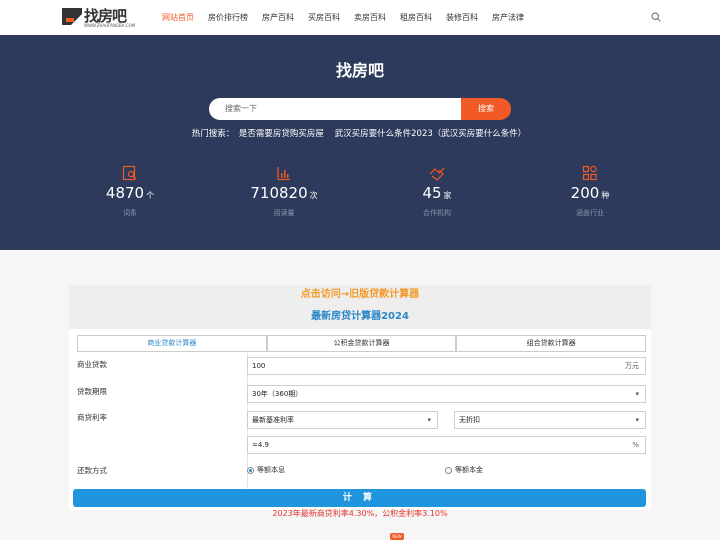 The image size is (720, 540). Describe the element at coordinates (590, 213) in the screenshot. I see `stat-label: 涵盖行业` at that location.